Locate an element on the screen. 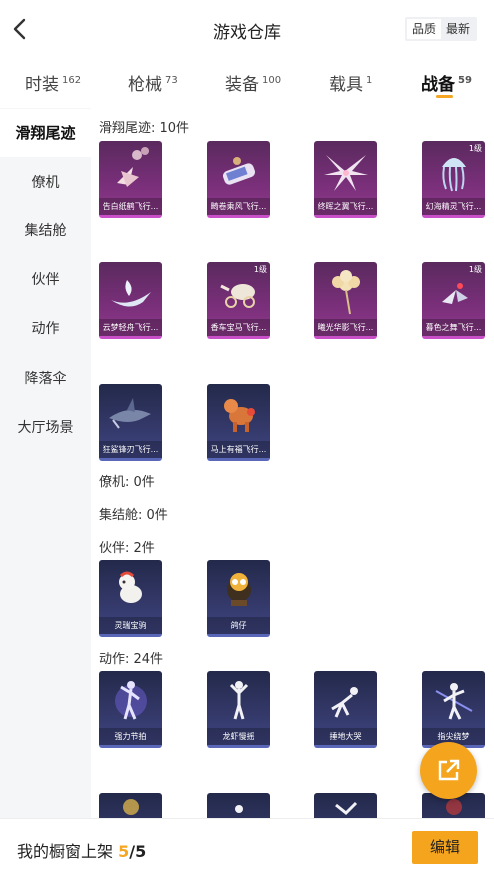 This screenshot has width=494, height=875. item-card: 指尖绕梦 is located at coordinates (453, 709).